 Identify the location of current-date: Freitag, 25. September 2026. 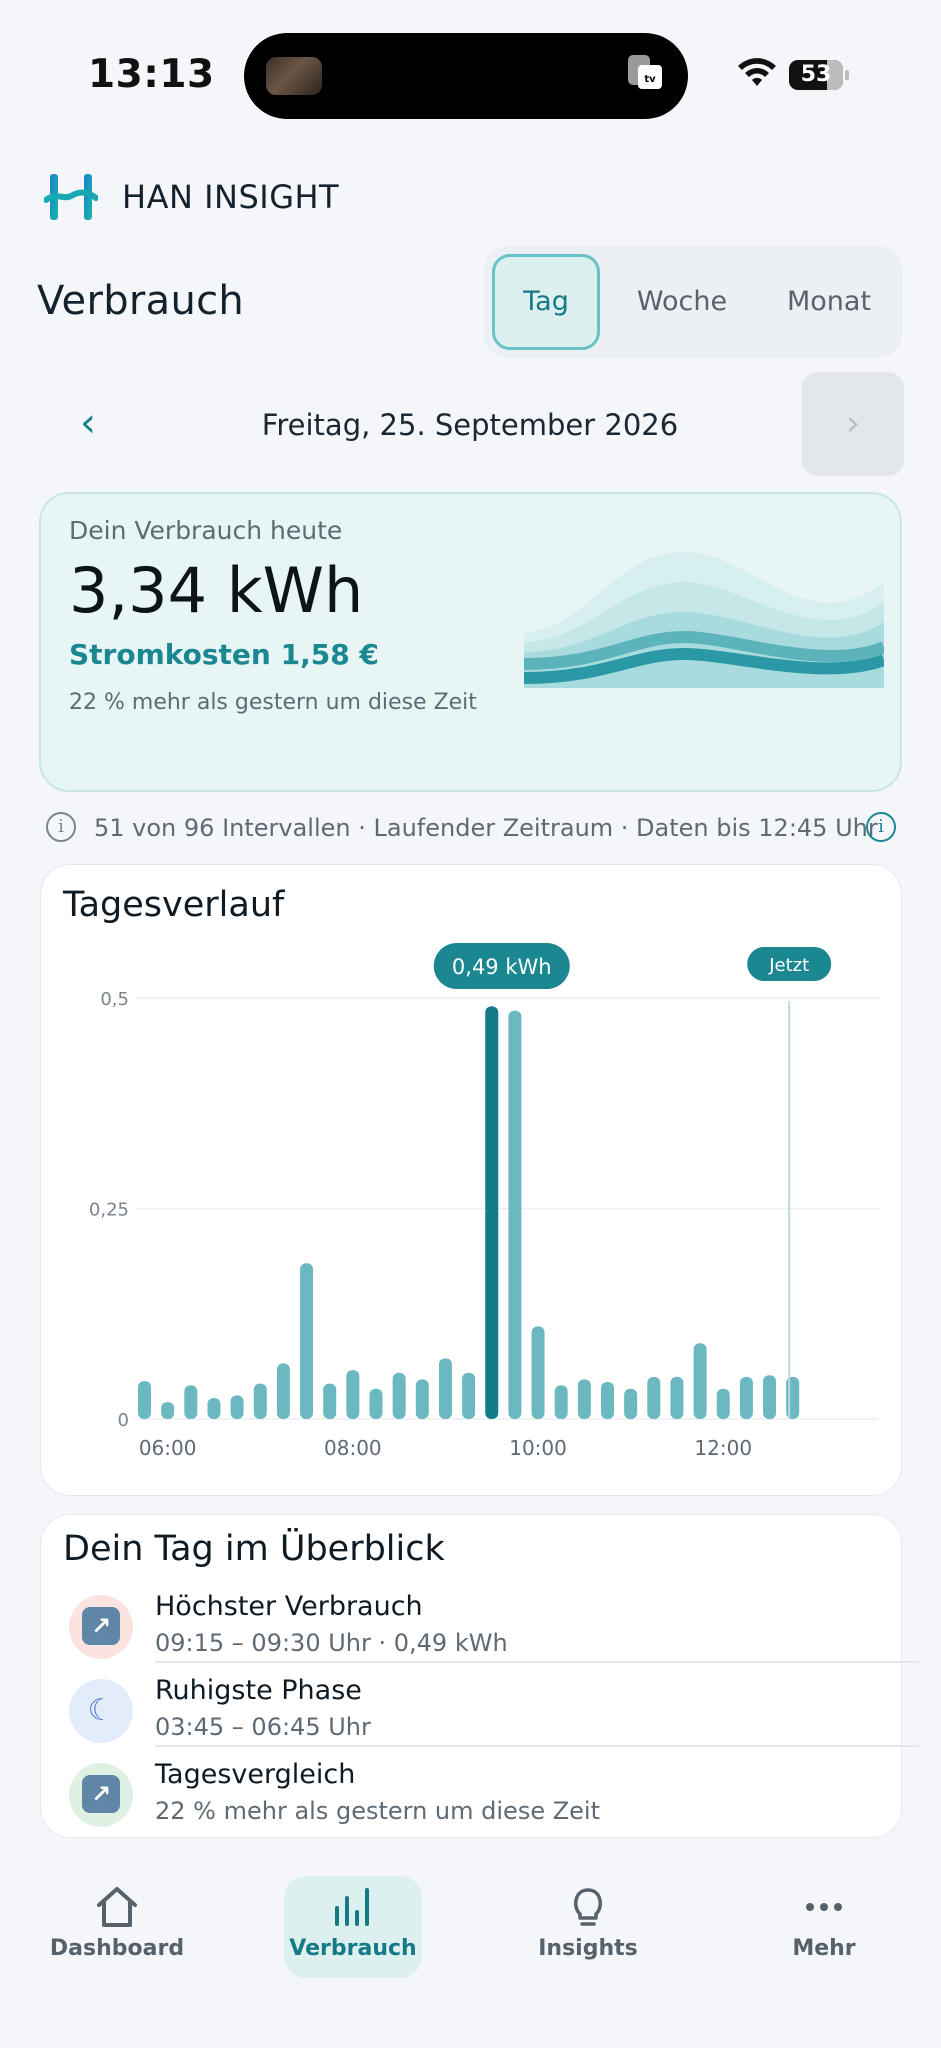
(470, 425).